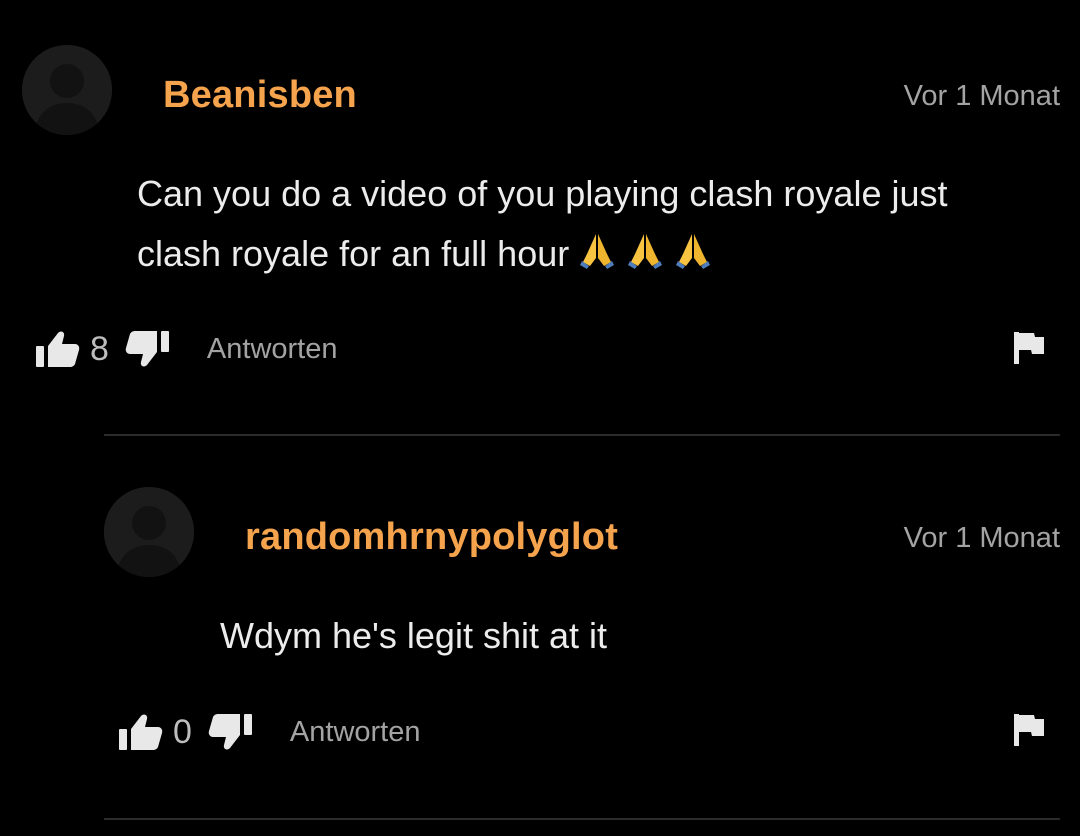 This screenshot has height=836, width=1080. I want to click on comment-username: Beanisben, so click(260, 95).